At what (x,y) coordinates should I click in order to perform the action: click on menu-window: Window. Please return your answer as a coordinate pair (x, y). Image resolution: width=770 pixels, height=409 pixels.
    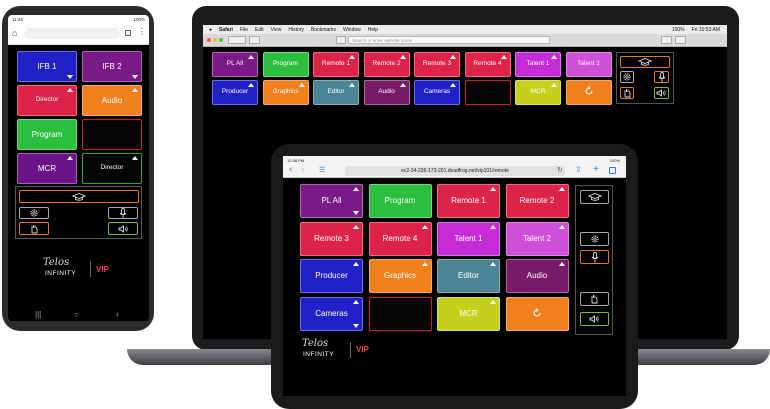
    Looking at the image, I should click on (352, 30).